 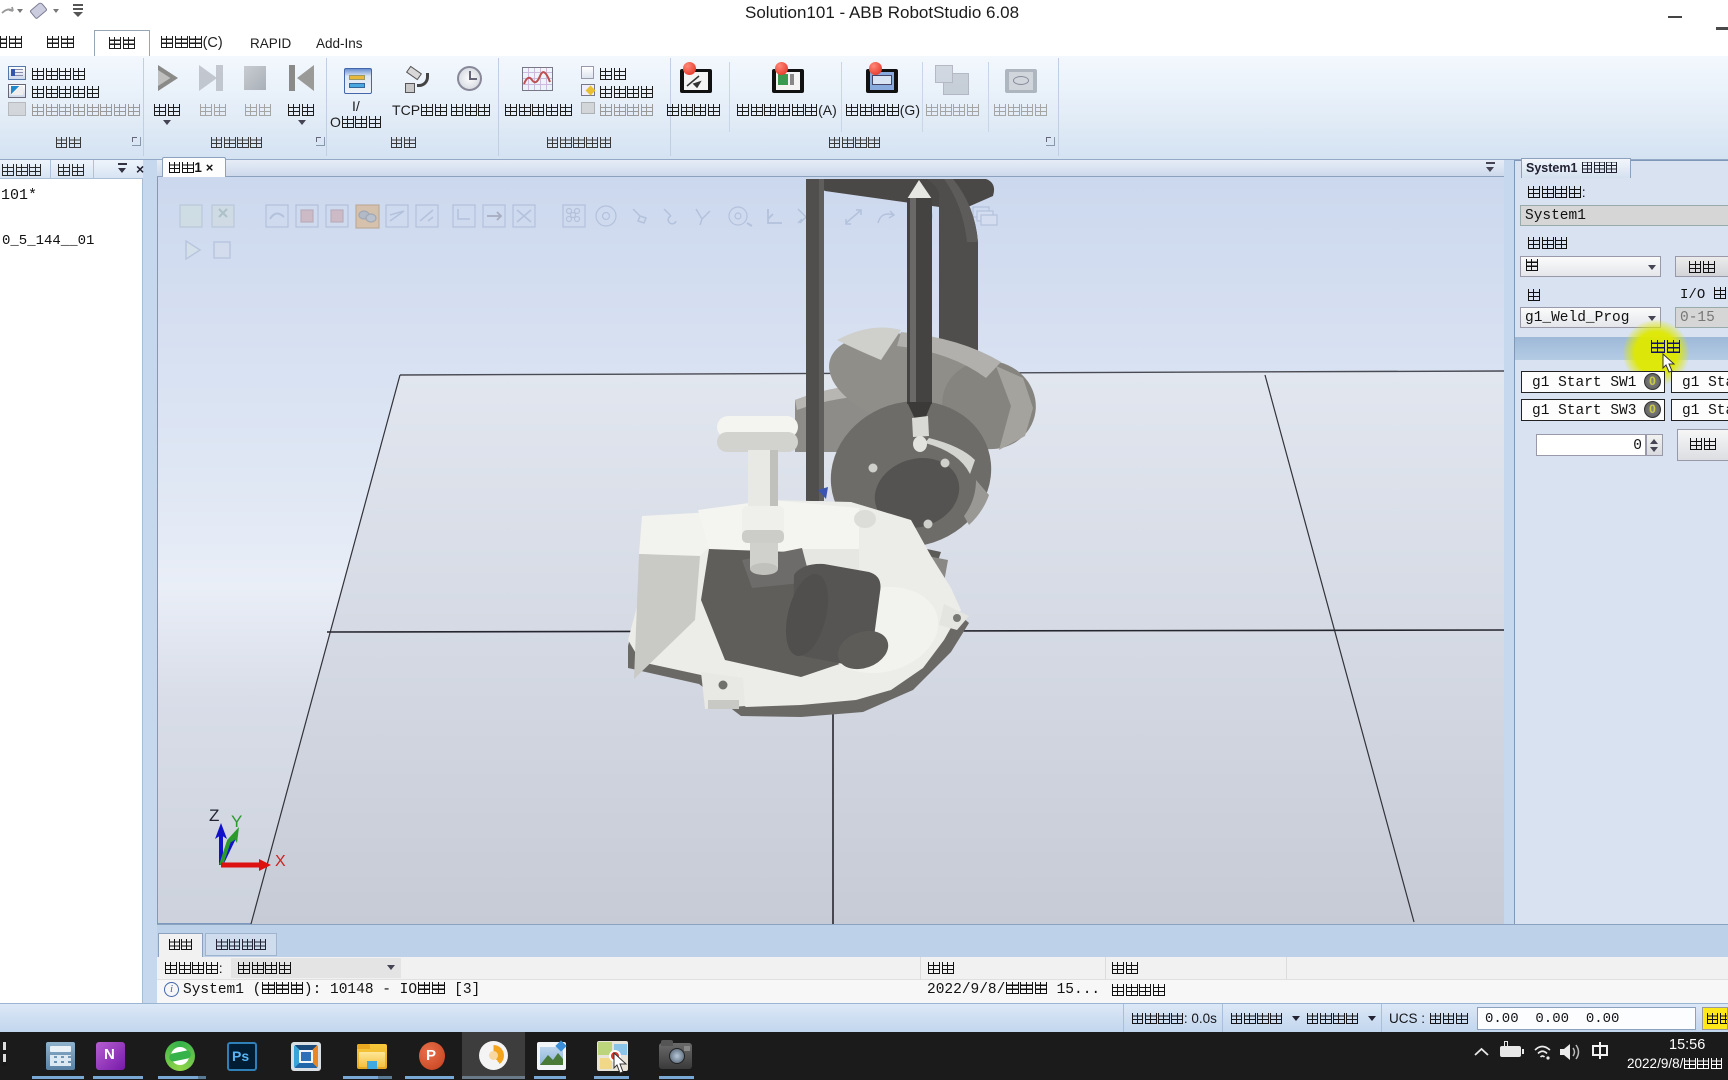 I want to click on svg-text: X, so click(x=280, y=861).